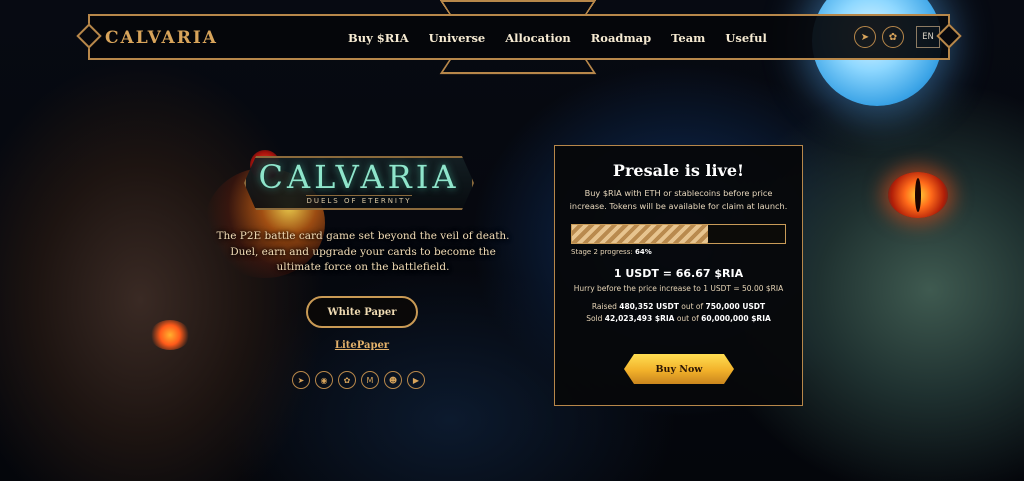 The height and width of the screenshot is (481, 1024). I want to click on stage-progress-text: Stage 2 progress: 64%, so click(678, 252).